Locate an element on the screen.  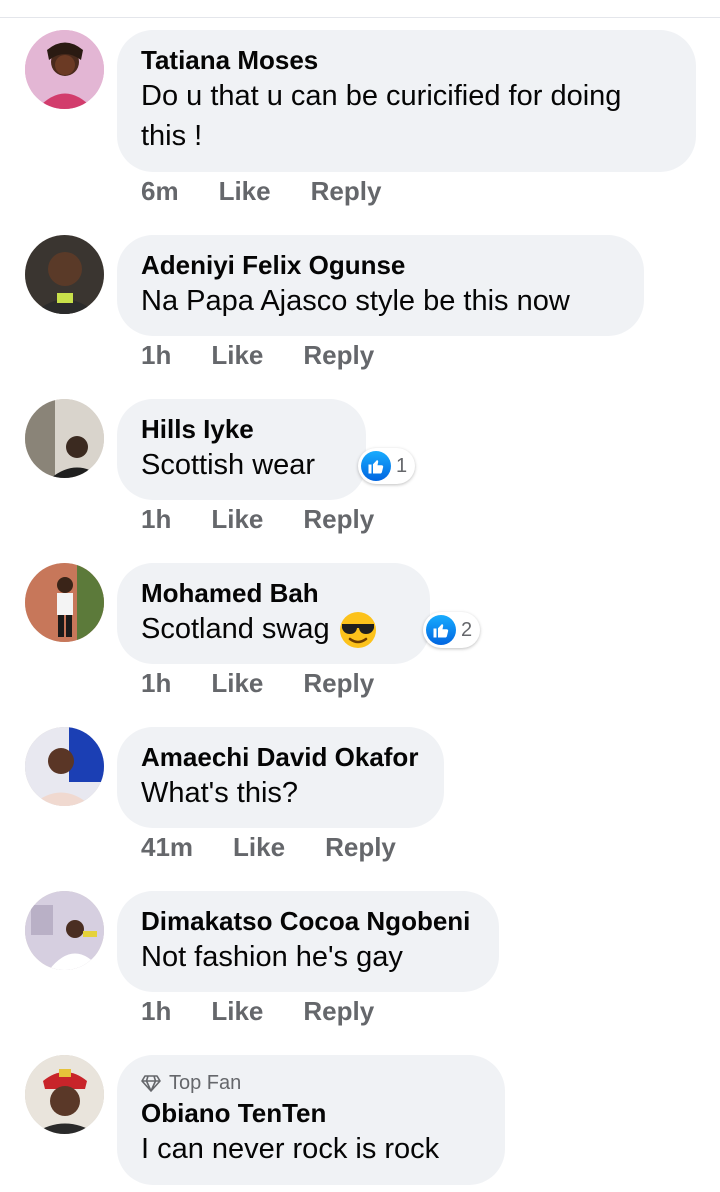
comment-text: I can never rock is rock is located at coordinates (290, 1149).